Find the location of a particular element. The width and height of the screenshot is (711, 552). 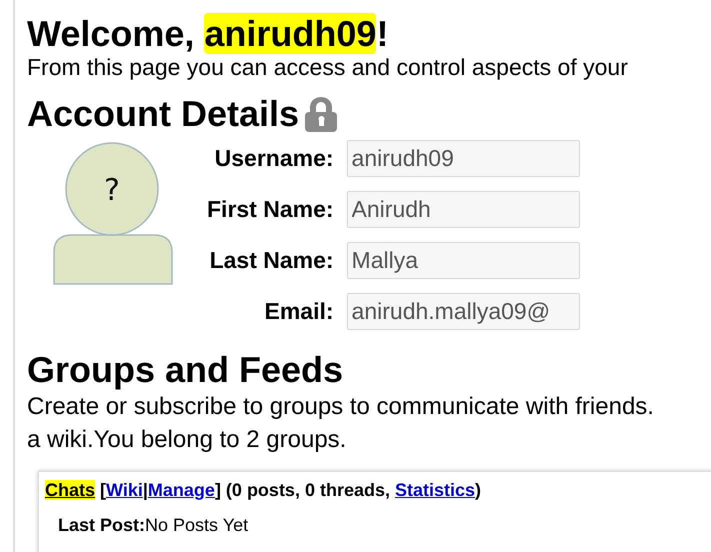

description-text: a wiki.You belong to 2 groups. is located at coordinates (187, 440).